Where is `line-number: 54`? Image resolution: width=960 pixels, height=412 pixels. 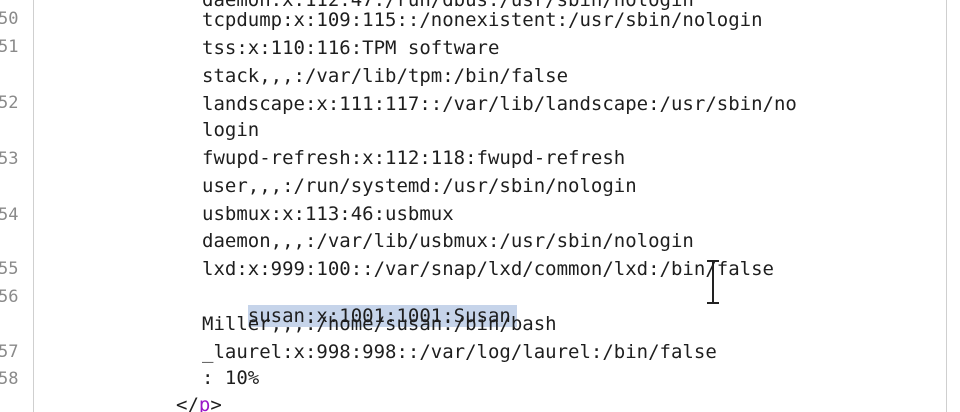 line-number: 54 is located at coordinates (9, 215).